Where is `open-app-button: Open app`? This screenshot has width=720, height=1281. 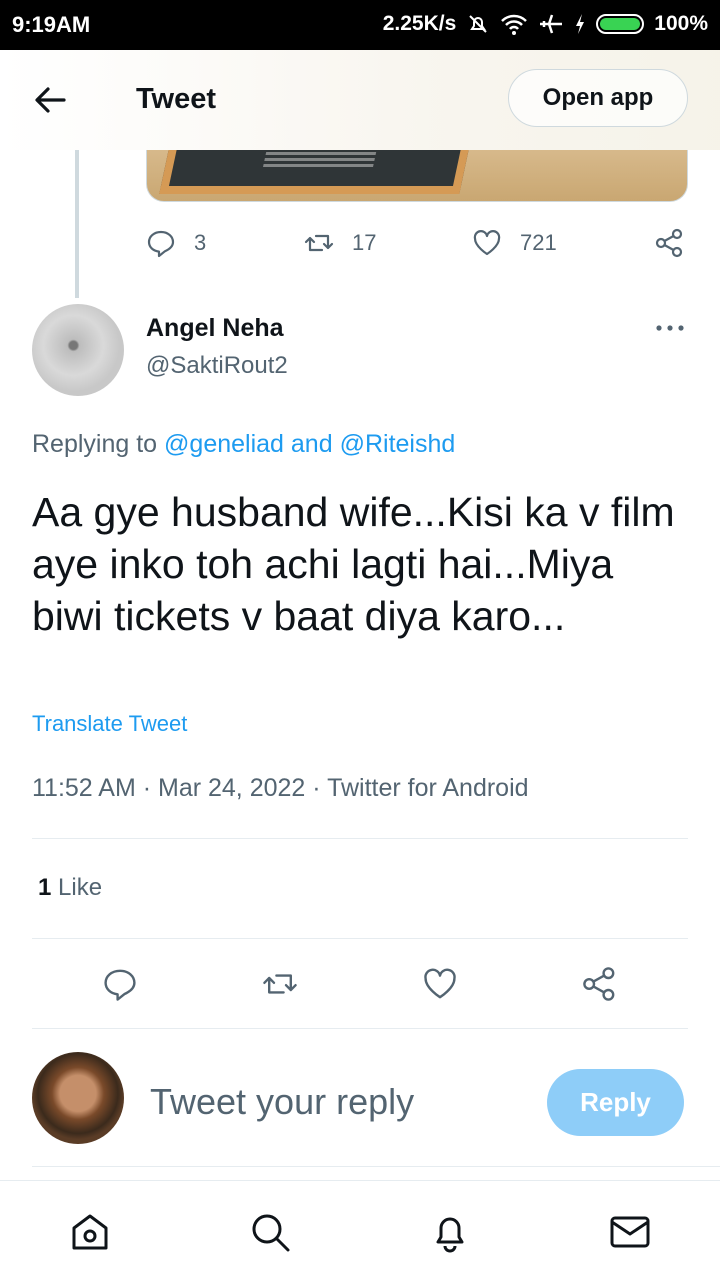
open-app-button: Open app is located at coordinates (598, 98).